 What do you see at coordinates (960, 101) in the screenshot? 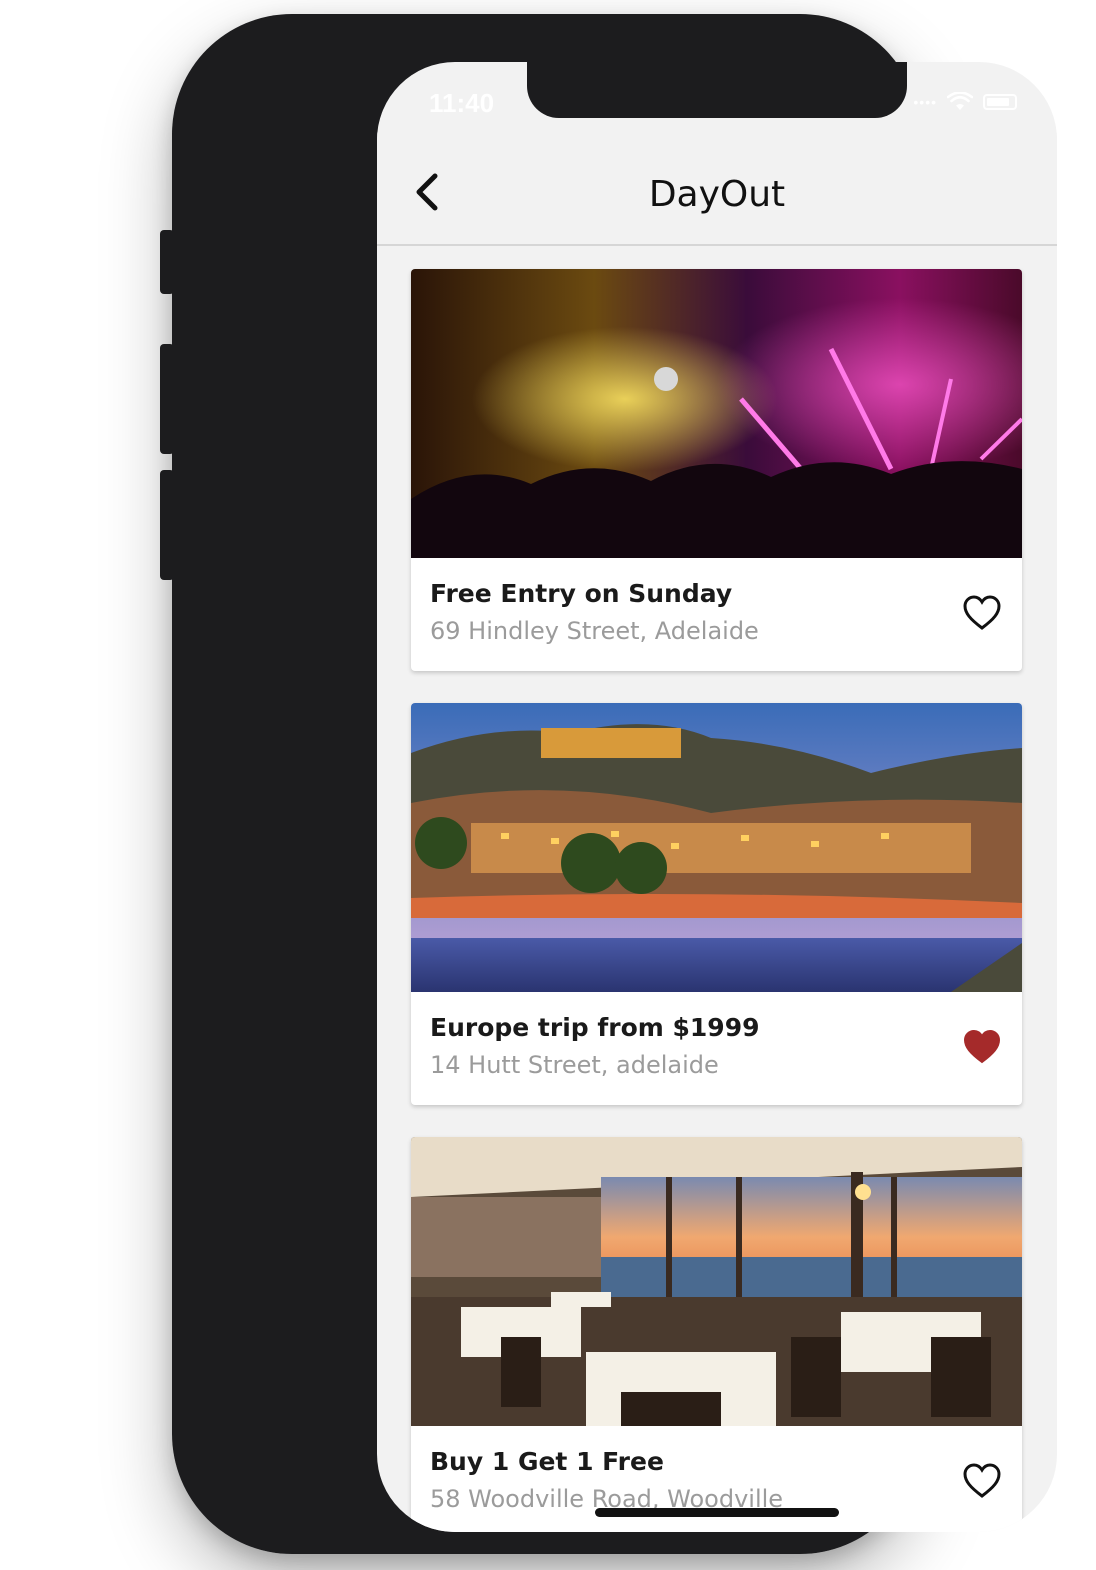
I see `wifi-icon` at bounding box center [960, 101].